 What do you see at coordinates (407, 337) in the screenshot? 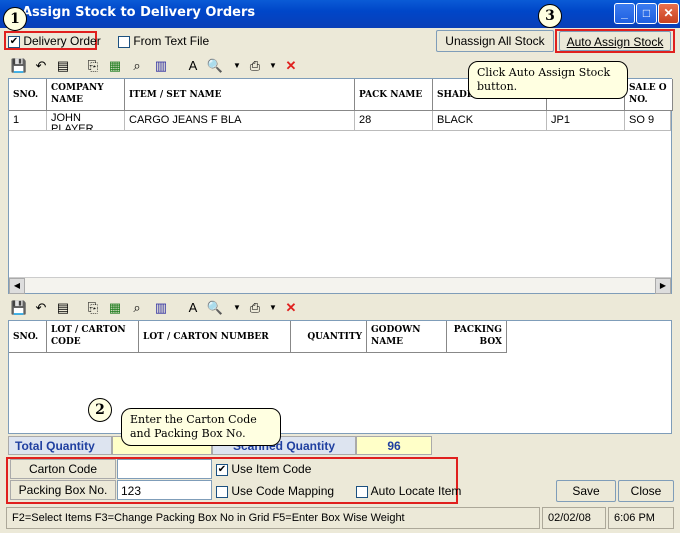
I see `bottom-grid-header: GODOWN NAME` at bounding box center [407, 337].